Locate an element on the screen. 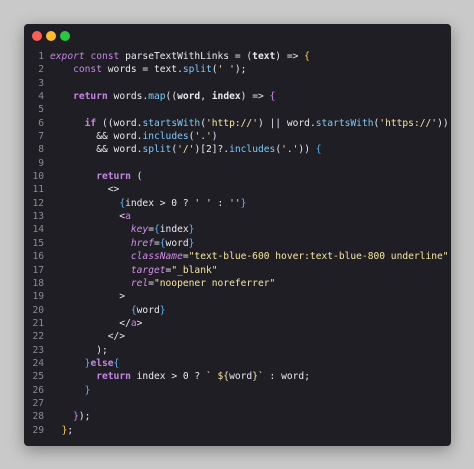 The height and width of the screenshot is (469, 474). code-line: 9 is located at coordinates (237, 163).